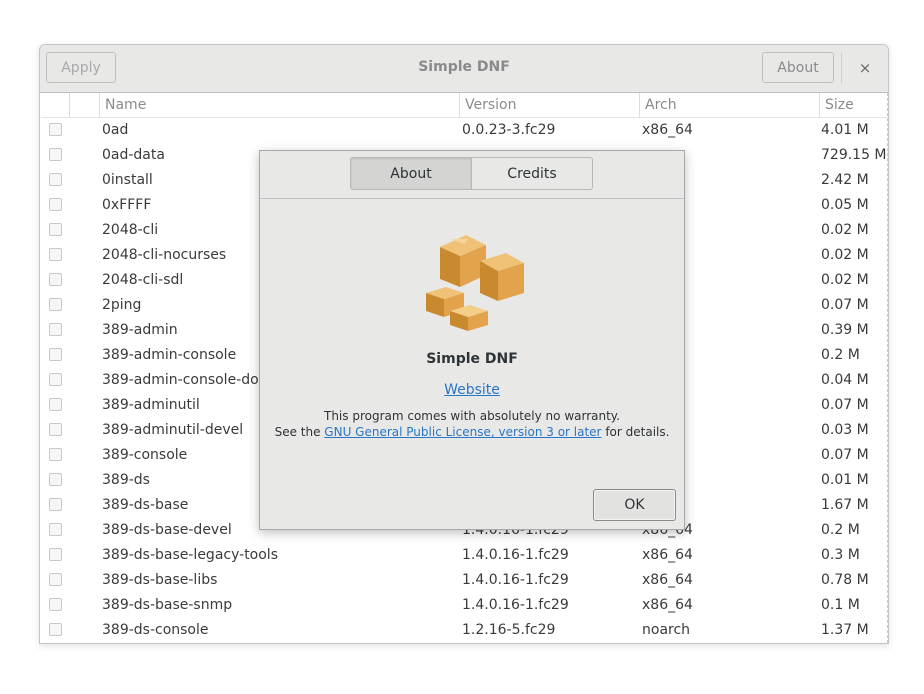 The height and width of the screenshot is (694, 924). Describe the element at coordinates (84, 105) in the screenshot. I see `column-header-select` at that location.